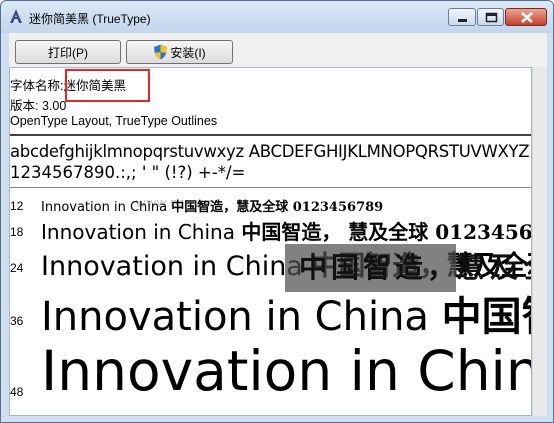 Image resolution: width=554 pixels, height=423 pixels. Describe the element at coordinates (17, 206) in the screenshot. I see `size-label-12: 12` at that location.